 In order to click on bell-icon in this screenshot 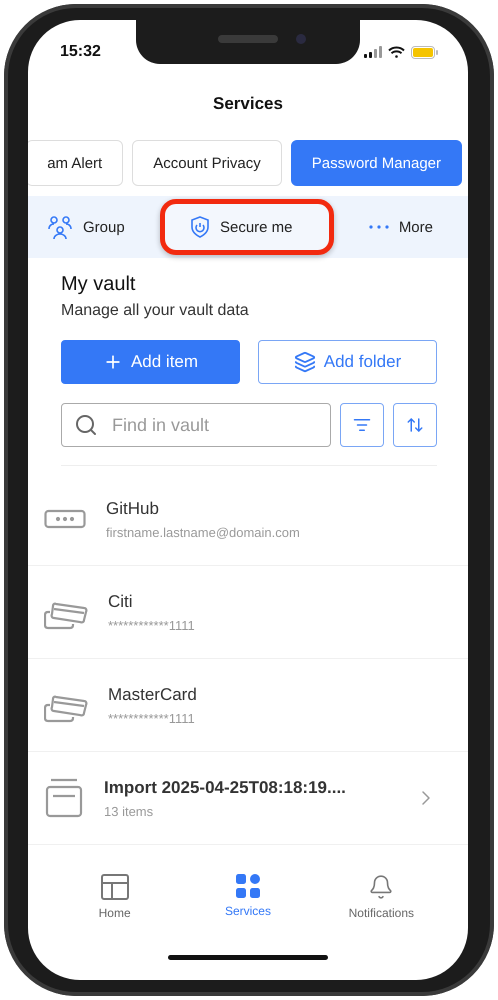, I will do `click(381, 887)`.